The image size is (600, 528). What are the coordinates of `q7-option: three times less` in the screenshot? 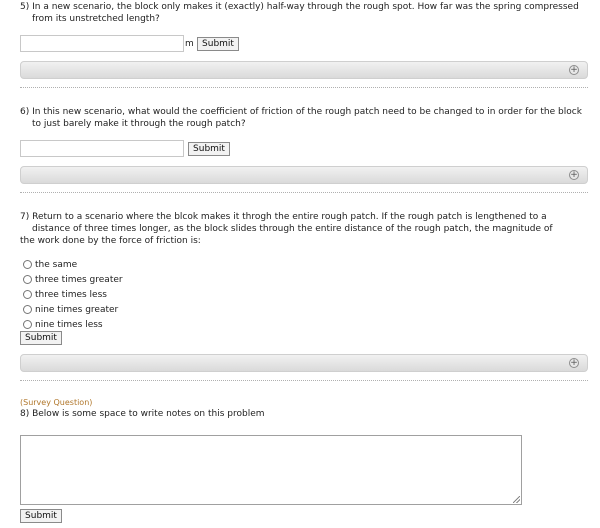 It's located at (73, 294).